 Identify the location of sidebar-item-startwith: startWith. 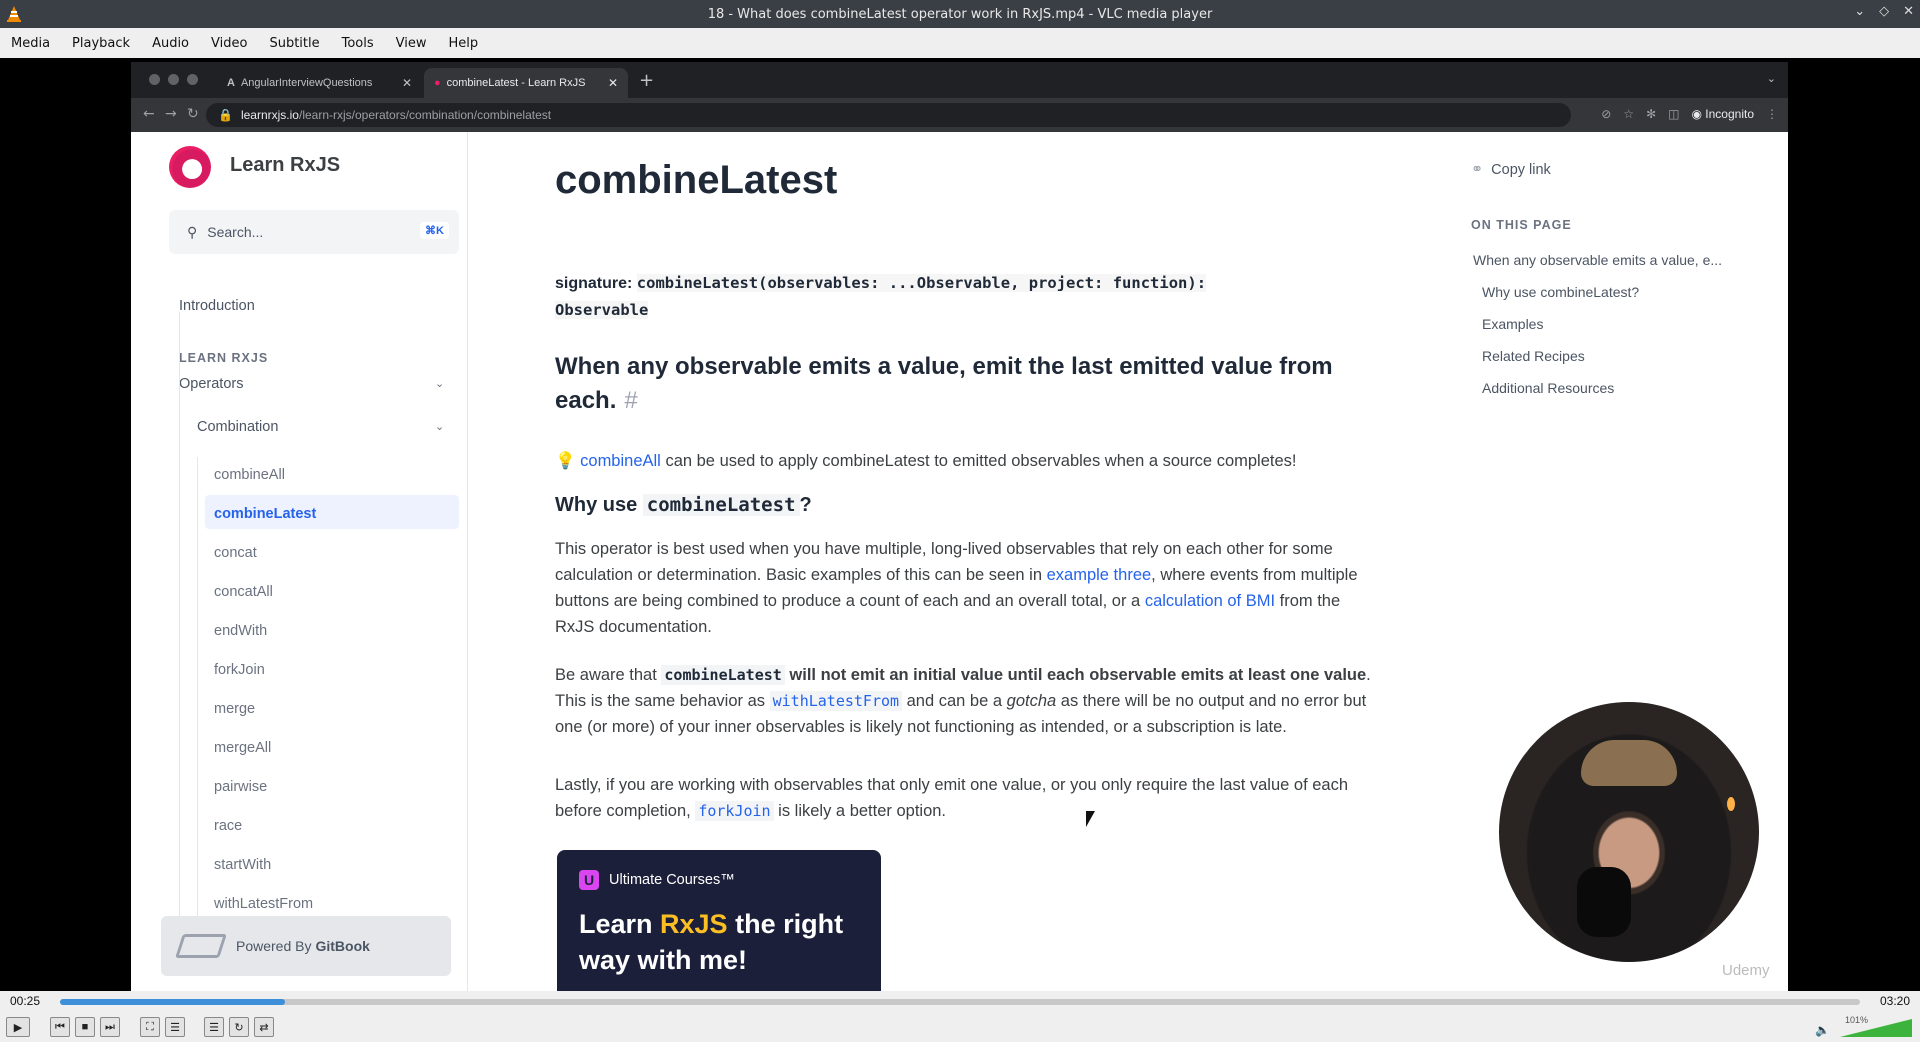
(242, 865).